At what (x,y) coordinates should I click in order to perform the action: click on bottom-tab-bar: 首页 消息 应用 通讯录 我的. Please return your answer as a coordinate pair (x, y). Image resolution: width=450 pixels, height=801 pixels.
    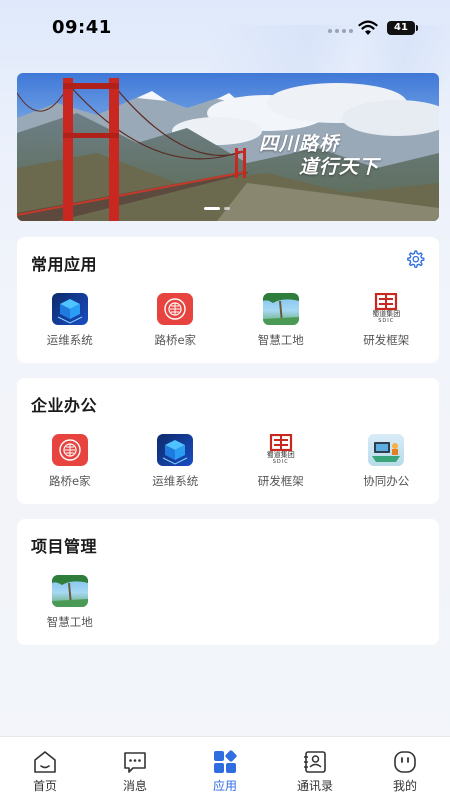
    Looking at the image, I should click on (225, 768).